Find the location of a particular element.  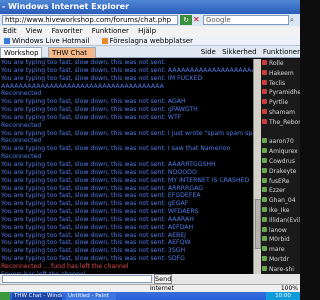

chat-input-row: Send is located at coordinates (150, 279).